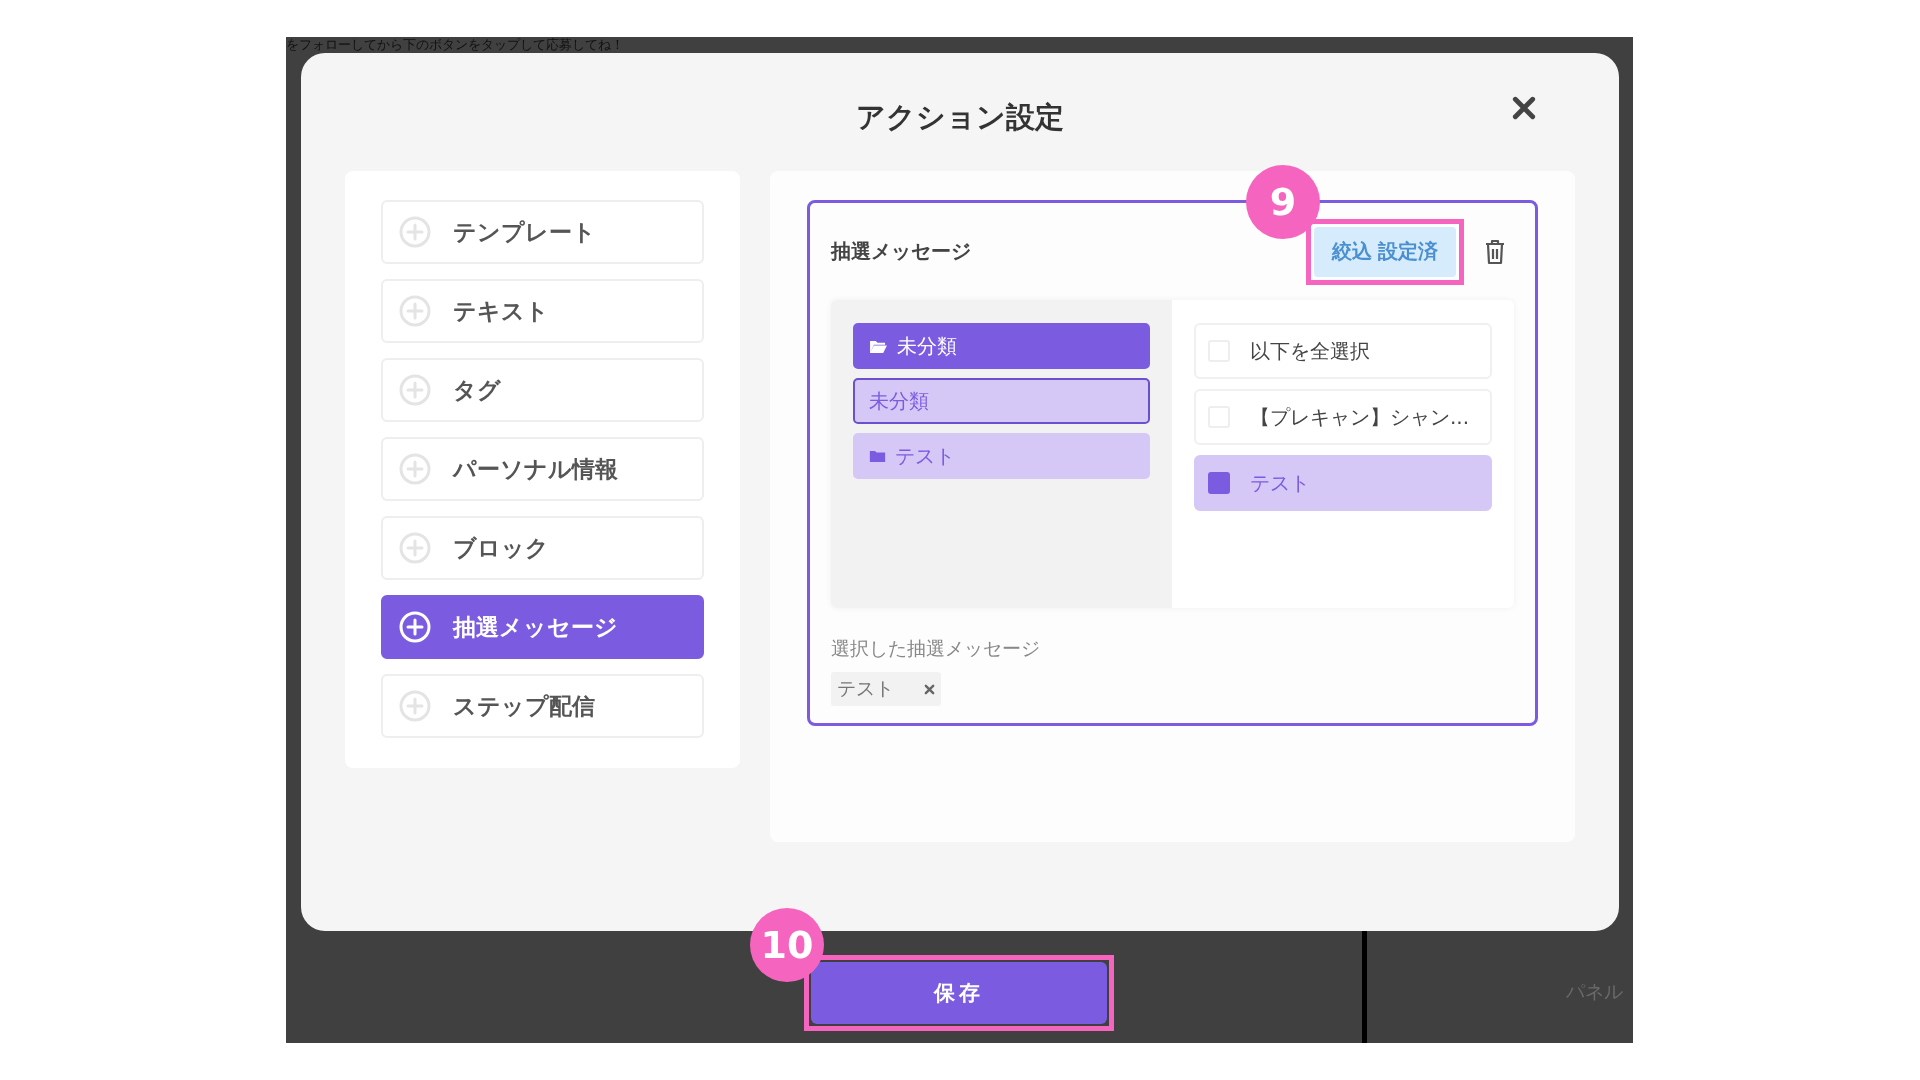 This screenshot has width=1920, height=1080. Describe the element at coordinates (542, 548) in the screenshot. I see `action-menu-item: ブロック` at that location.